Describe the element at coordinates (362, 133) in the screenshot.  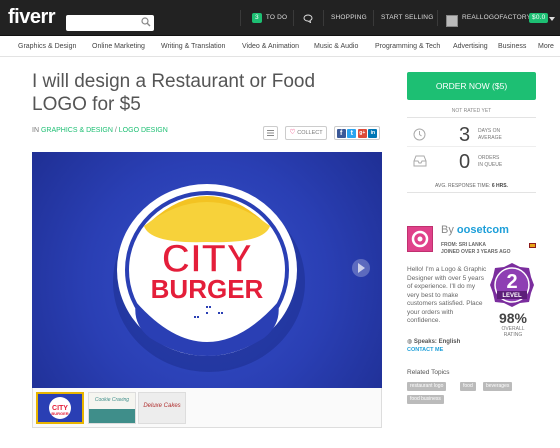
I see `google-plus-icon: g+` at that location.